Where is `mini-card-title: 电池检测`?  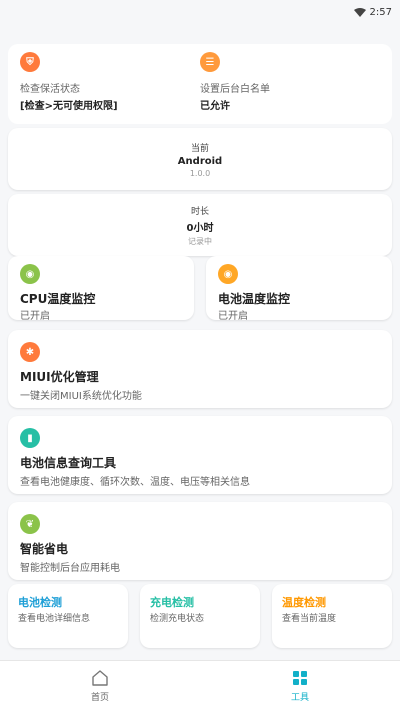
mini-card-title: 电池检测 is located at coordinates (40, 602).